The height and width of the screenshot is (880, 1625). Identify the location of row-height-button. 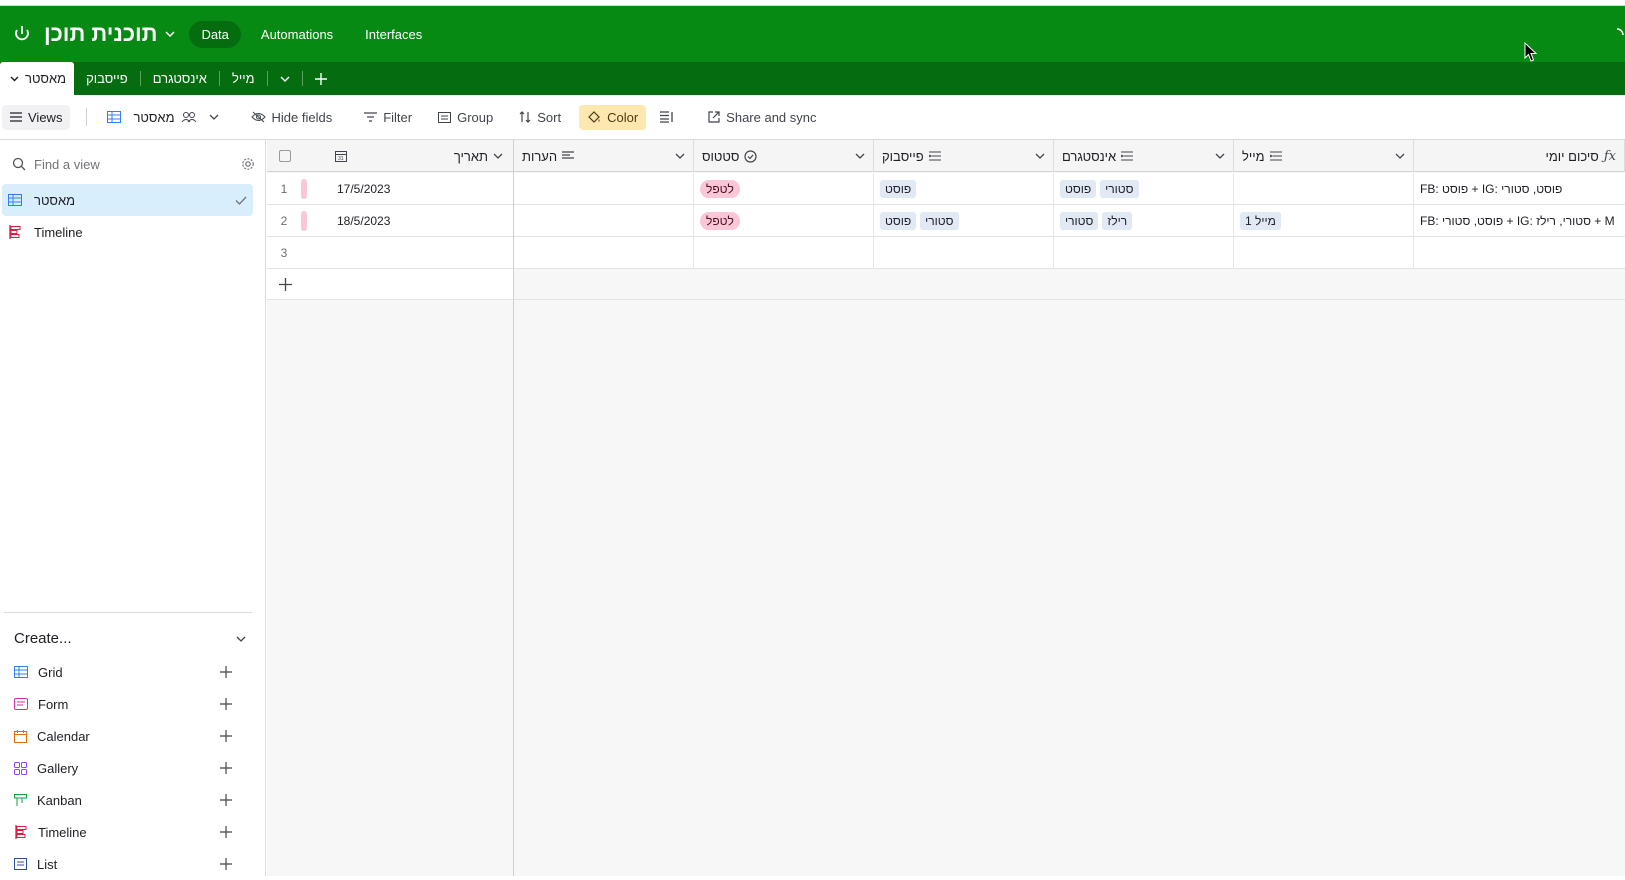
(667, 117).